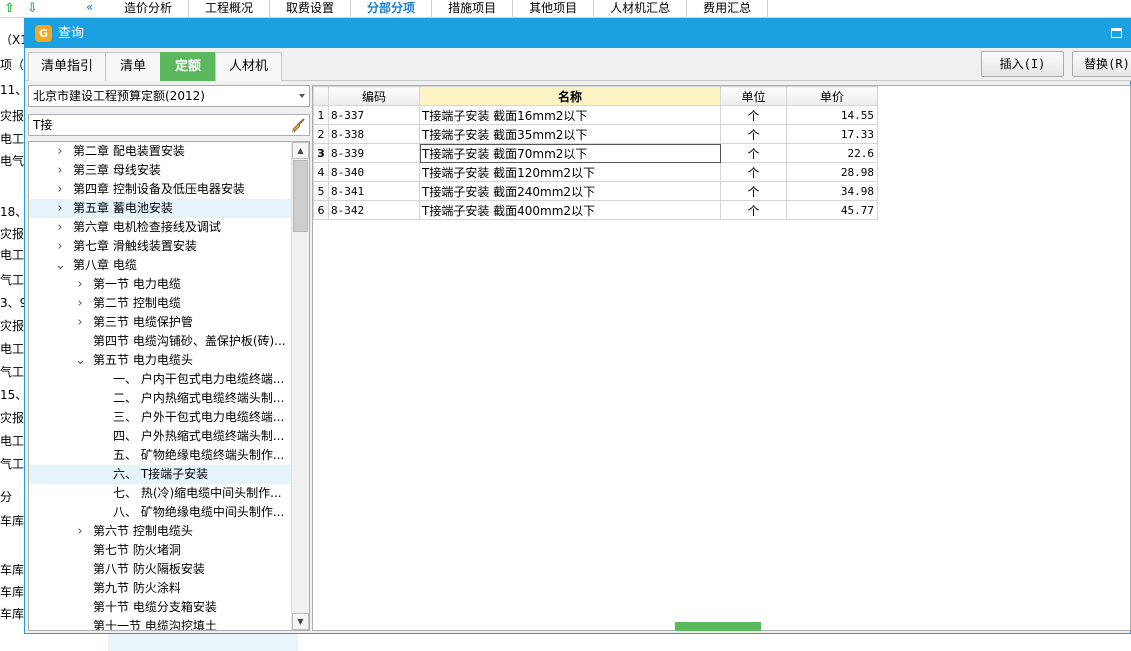 The height and width of the screenshot is (651, 1131). Describe the element at coordinates (473, 9) in the screenshot. I see `main-menu-item: 措施项目` at that location.